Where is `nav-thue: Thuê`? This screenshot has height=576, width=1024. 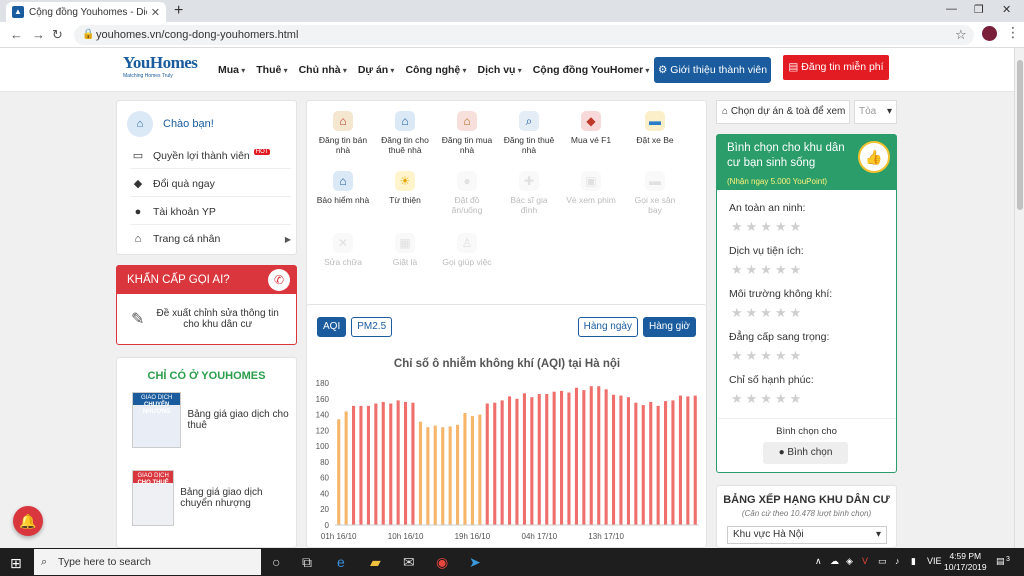 nav-thue: Thuê is located at coordinates (271, 70).